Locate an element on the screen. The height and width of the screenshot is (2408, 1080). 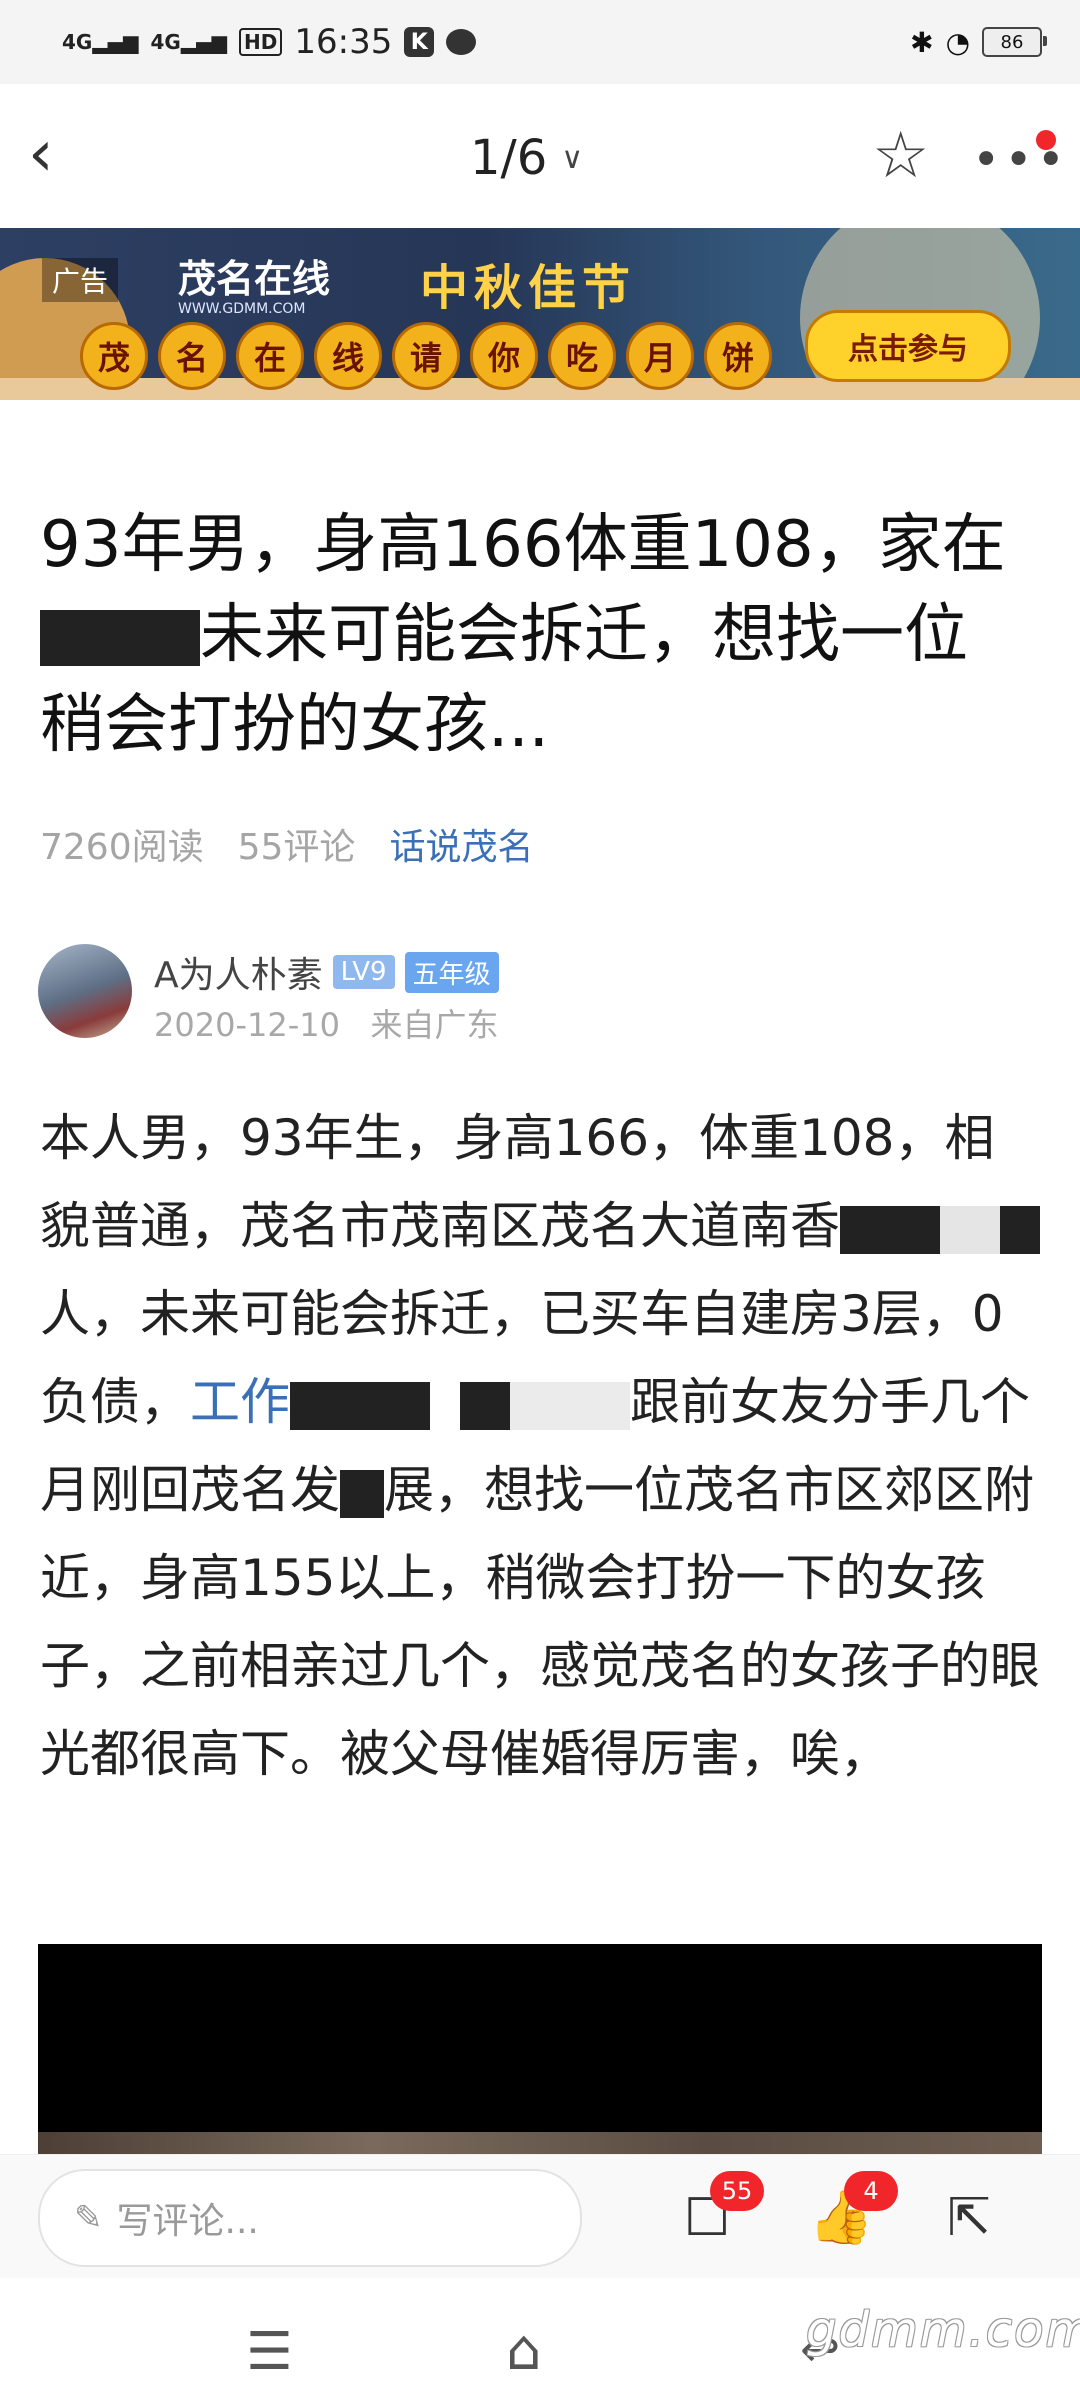
post-info: 2020-12-10 来自广东 is located at coordinates (326, 1023).